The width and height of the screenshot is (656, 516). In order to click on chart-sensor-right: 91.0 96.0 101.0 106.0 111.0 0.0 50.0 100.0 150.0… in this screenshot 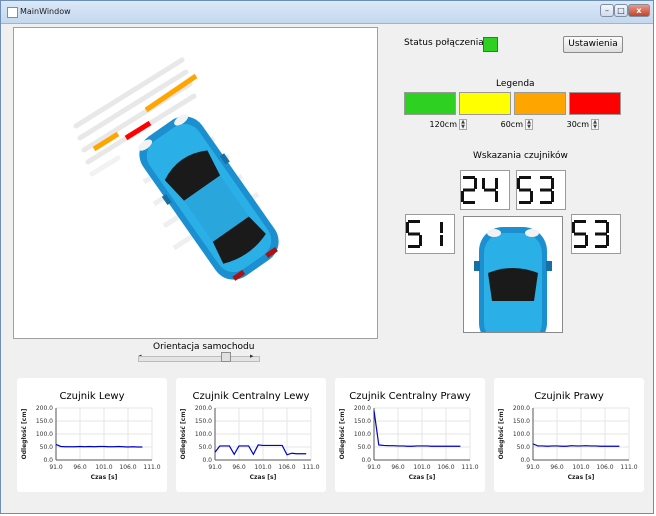, I will do `click(568, 443)`.